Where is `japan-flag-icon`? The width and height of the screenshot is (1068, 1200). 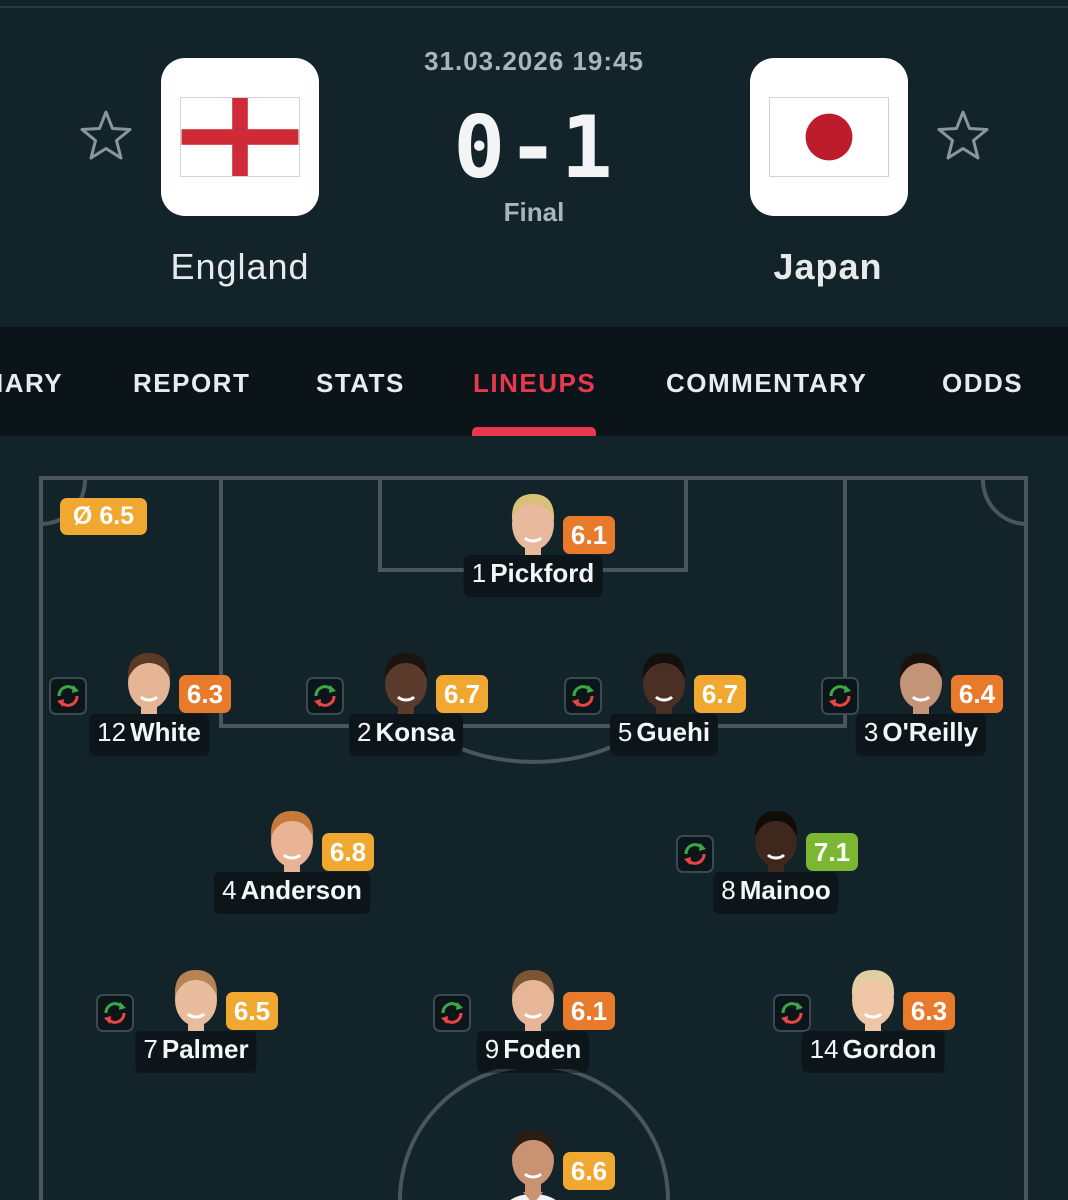 japan-flag-icon is located at coordinates (829, 137).